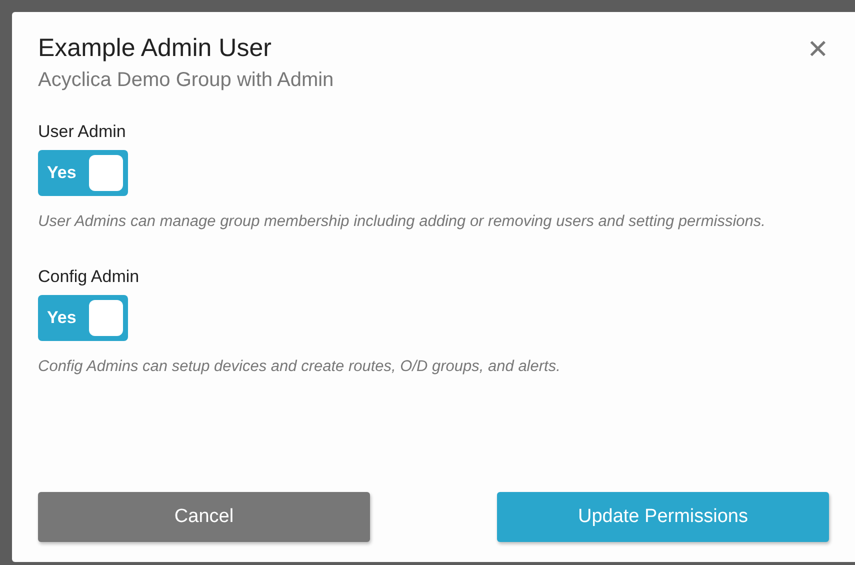 The image size is (855, 565). What do you see at coordinates (663, 517) in the screenshot?
I see `update-button: Update Permissions` at bounding box center [663, 517].